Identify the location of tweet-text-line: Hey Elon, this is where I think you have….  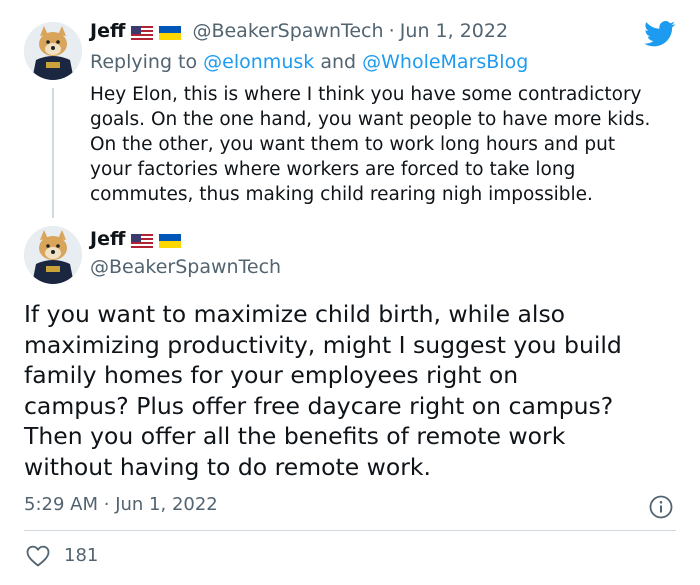
(366, 94).